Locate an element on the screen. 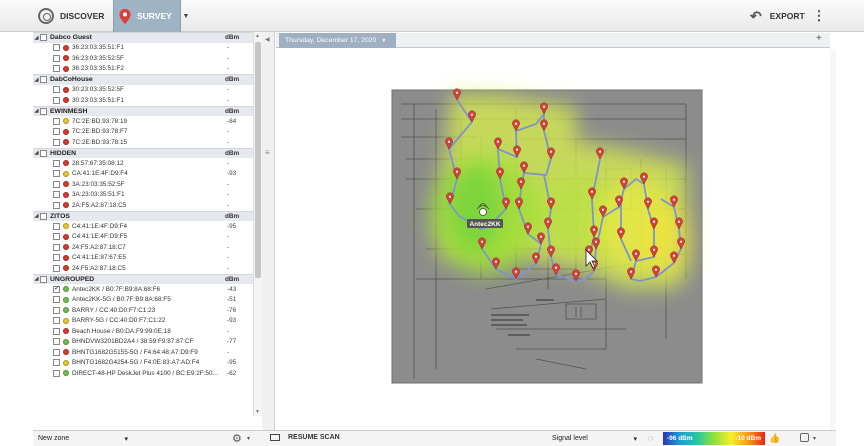  thumbs-up-icon: 👍 is located at coordinates (774, 438).